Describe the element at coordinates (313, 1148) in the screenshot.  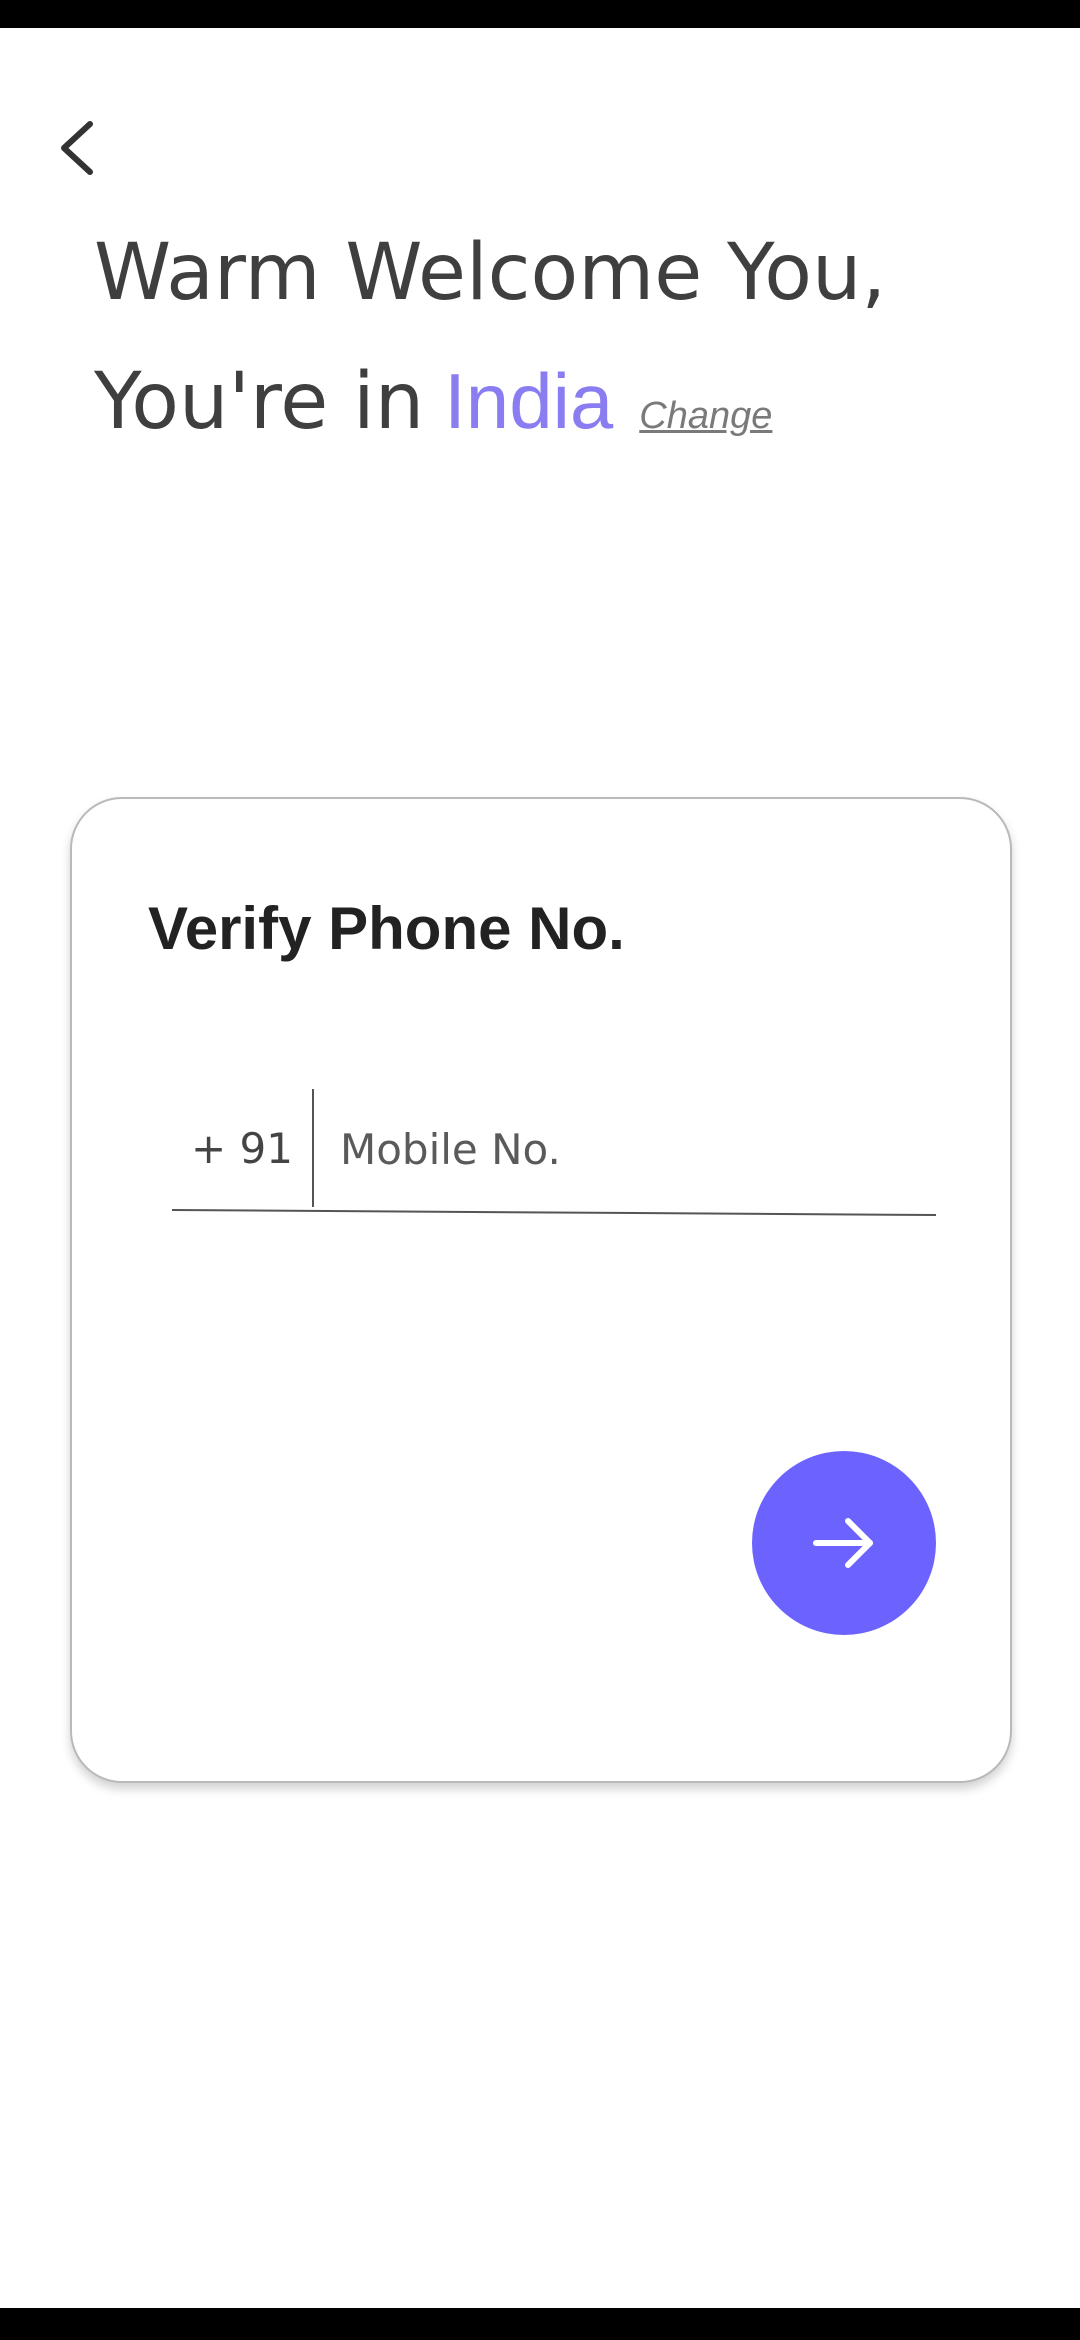
I see `divider` at that location.